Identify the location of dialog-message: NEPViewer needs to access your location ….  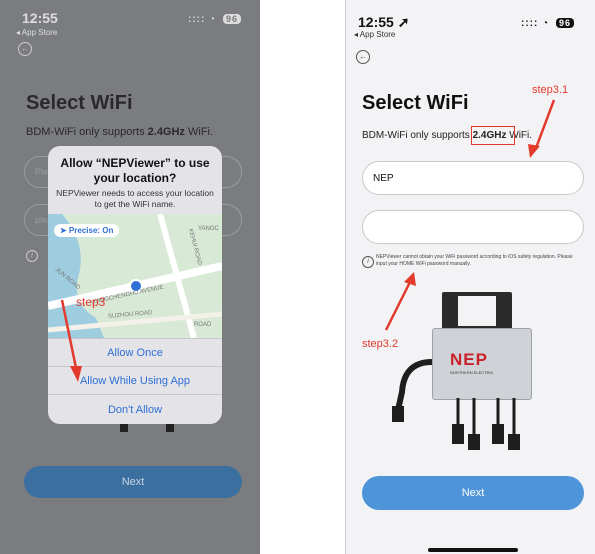
(135, 198).